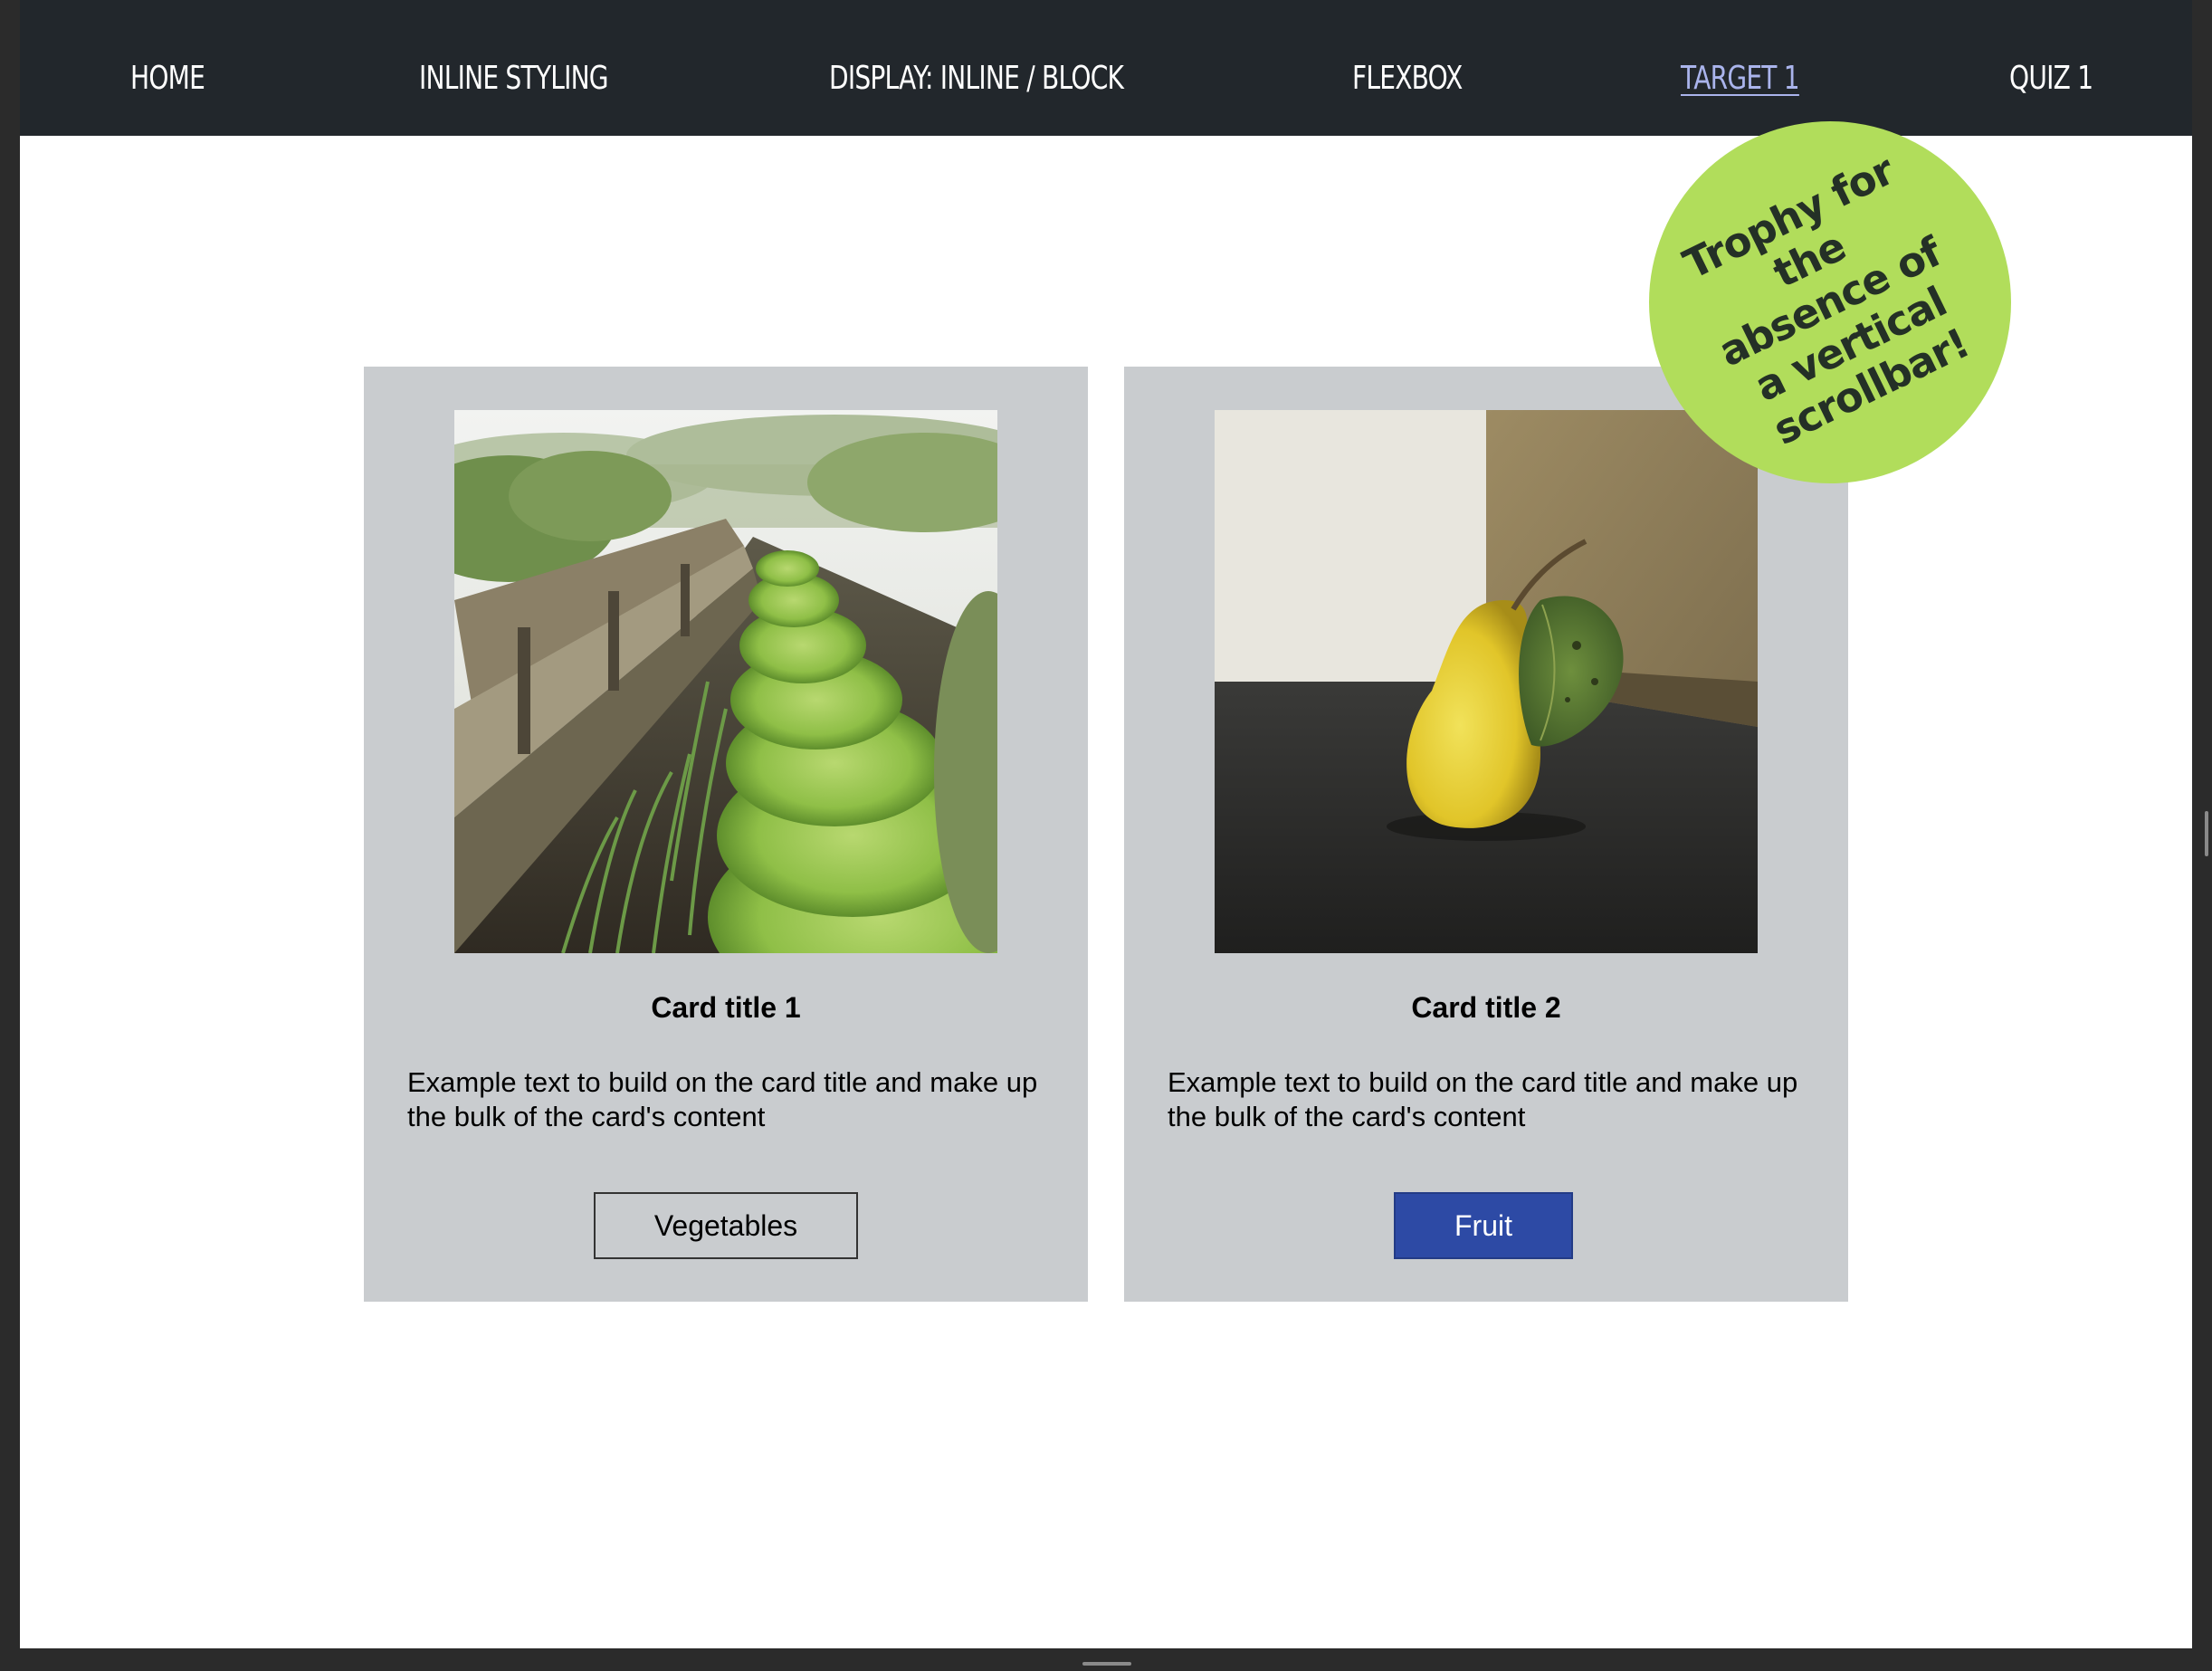  Describe the element at coordinates (1483, 1225) in the screenshot. I see `fruit-button: Fruit` at that location.